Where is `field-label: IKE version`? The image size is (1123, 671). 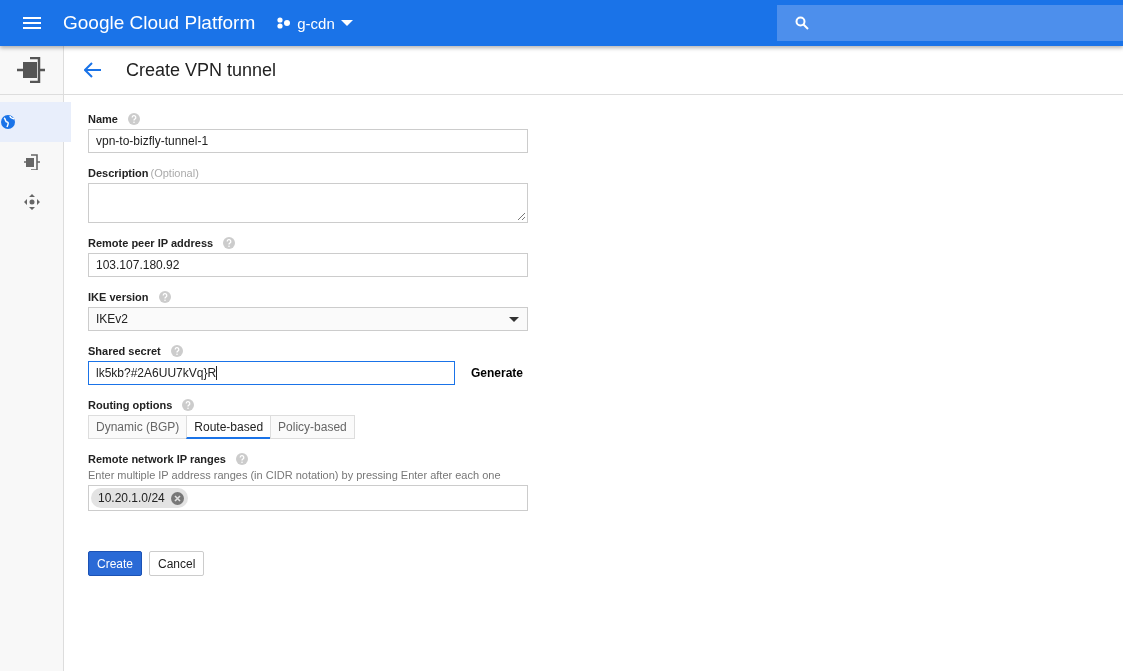
field-label: IKE version is located at coordinates (118, 297).